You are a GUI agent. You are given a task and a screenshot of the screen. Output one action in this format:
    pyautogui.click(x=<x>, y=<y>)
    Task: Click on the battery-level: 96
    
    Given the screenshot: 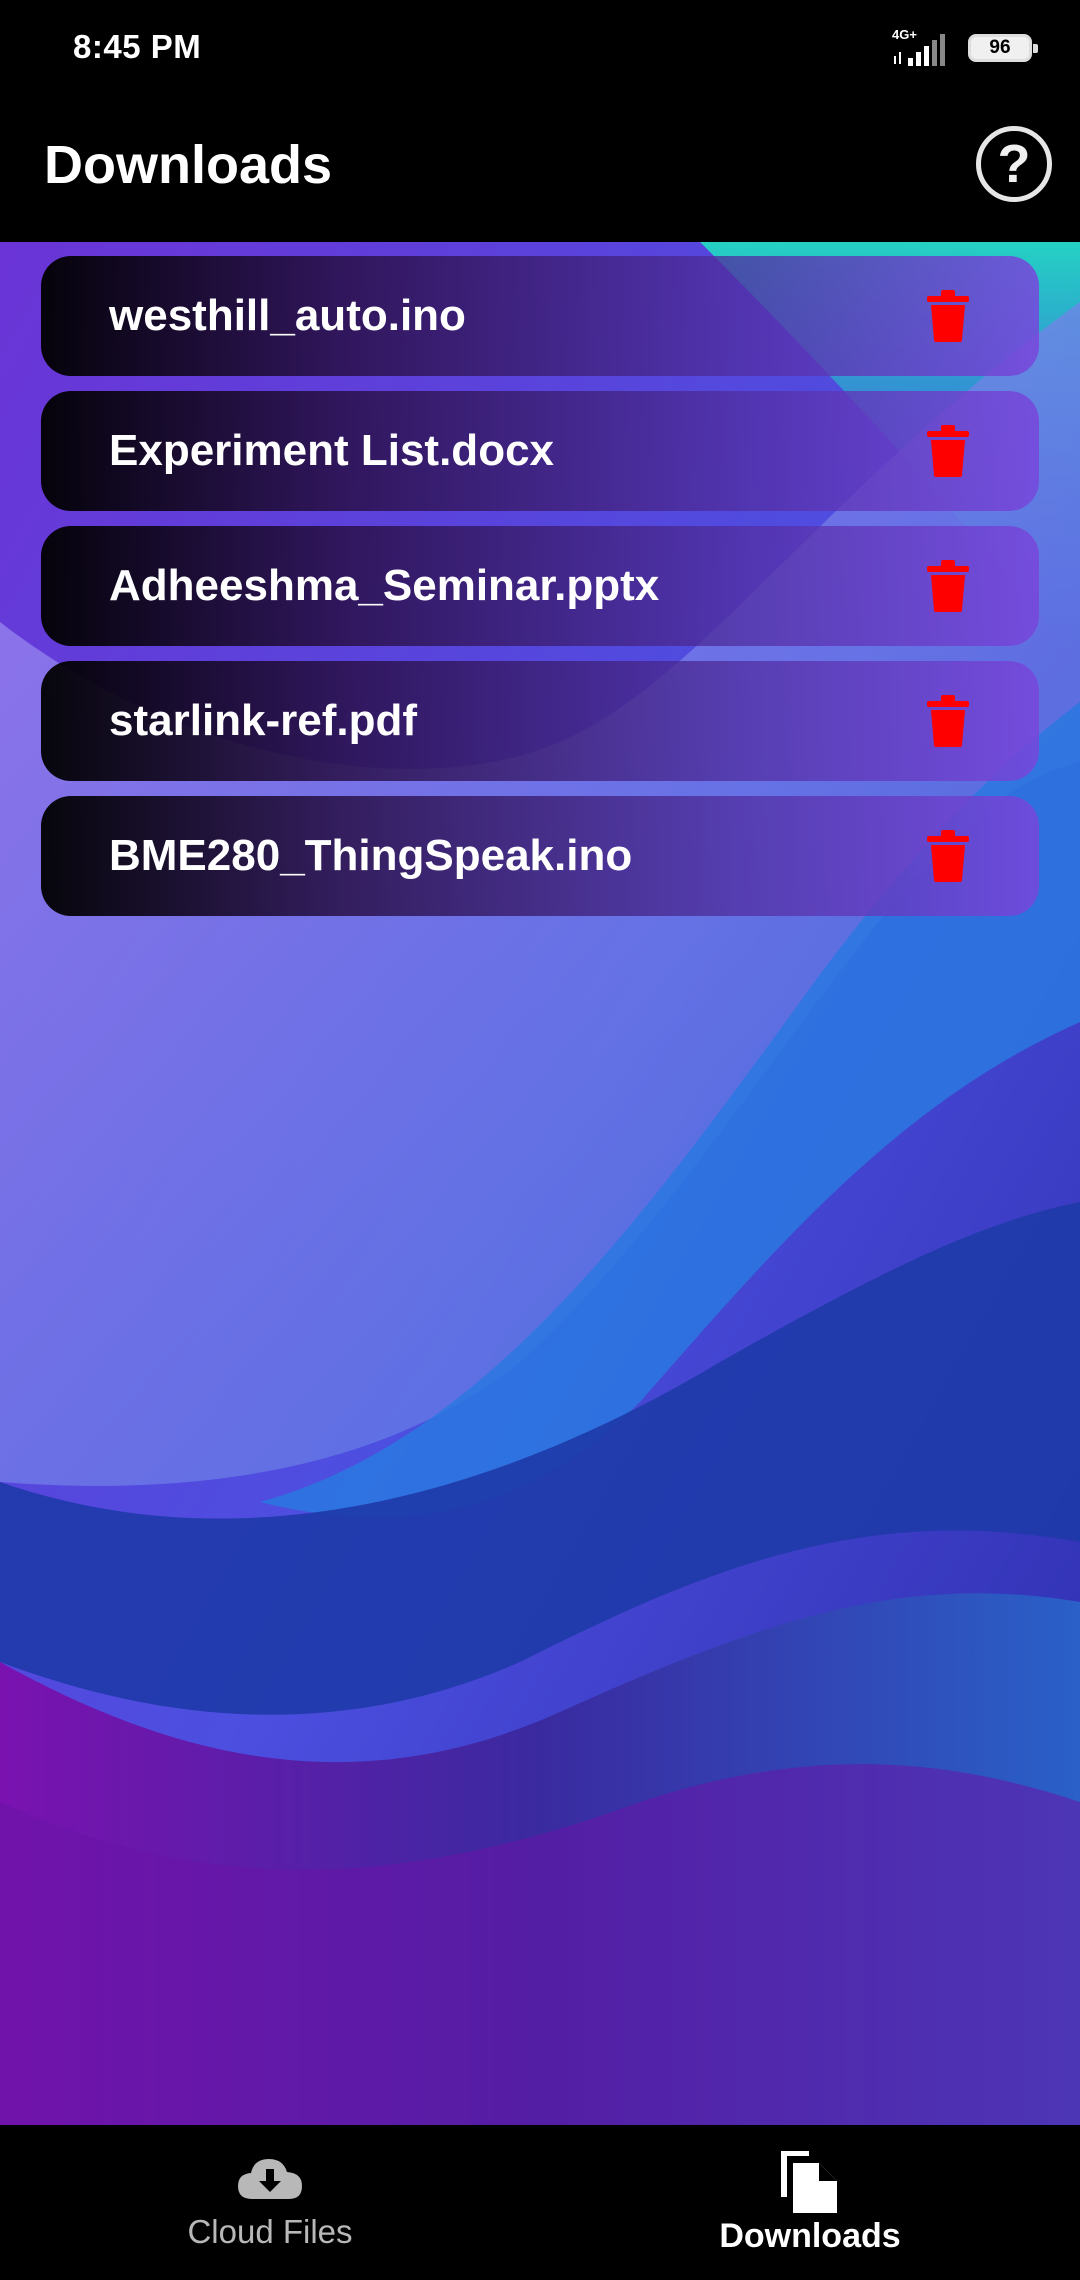 What is the action you would take?
    pyautogui.click(x=1000, y=47)
    